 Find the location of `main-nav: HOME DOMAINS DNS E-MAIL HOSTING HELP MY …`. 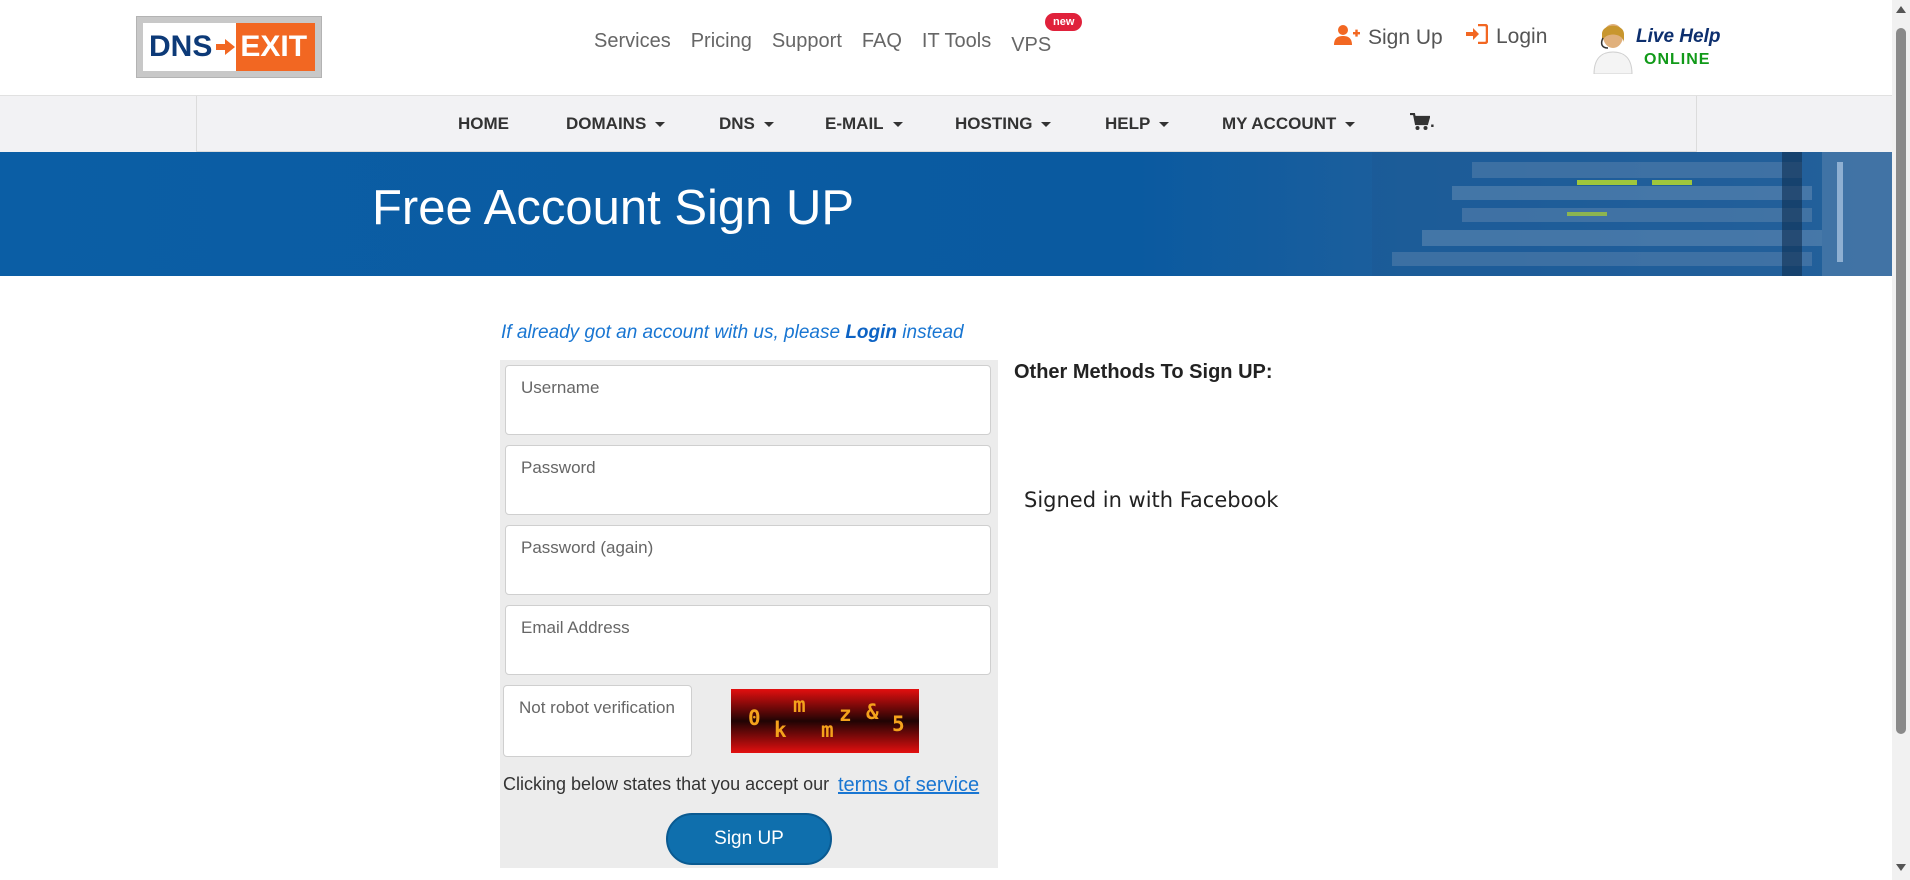

main-nav: HOME DOMAINS DNS E-MAIL HOSTING HELP MY … is located at coordinates (946, 124).